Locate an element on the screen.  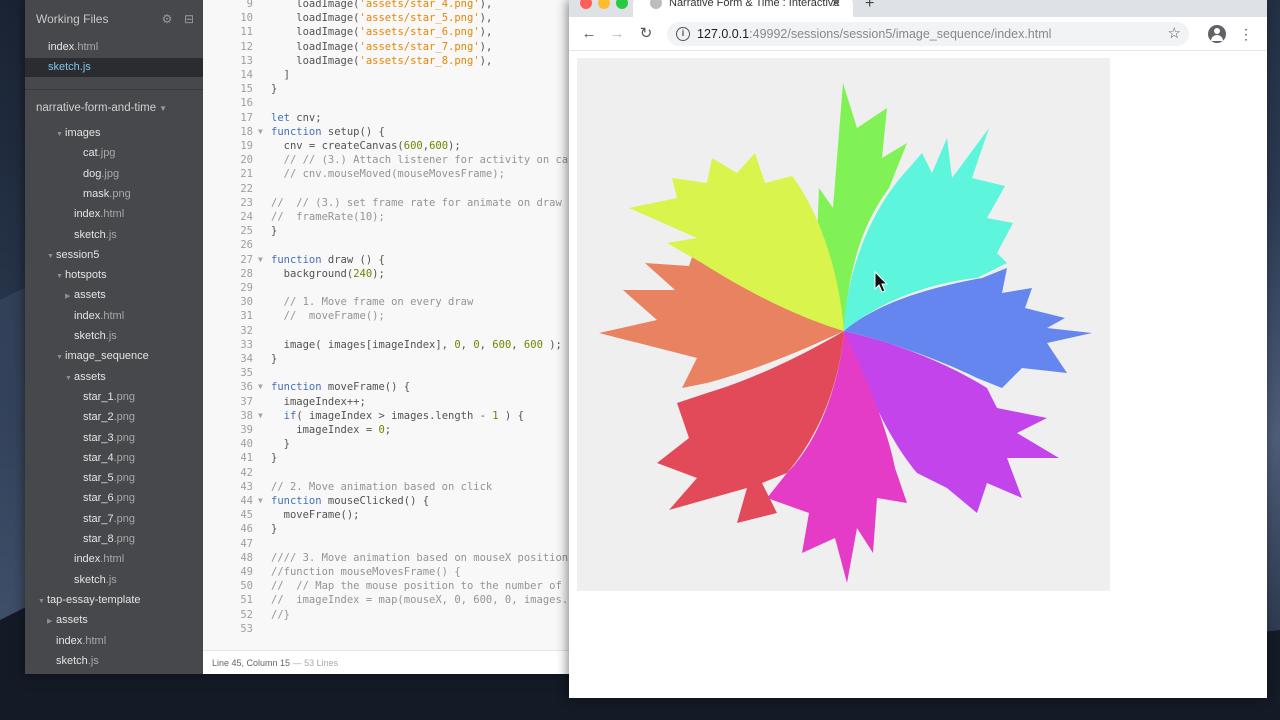
line-number: 37 is located at coordinates (246, 401).